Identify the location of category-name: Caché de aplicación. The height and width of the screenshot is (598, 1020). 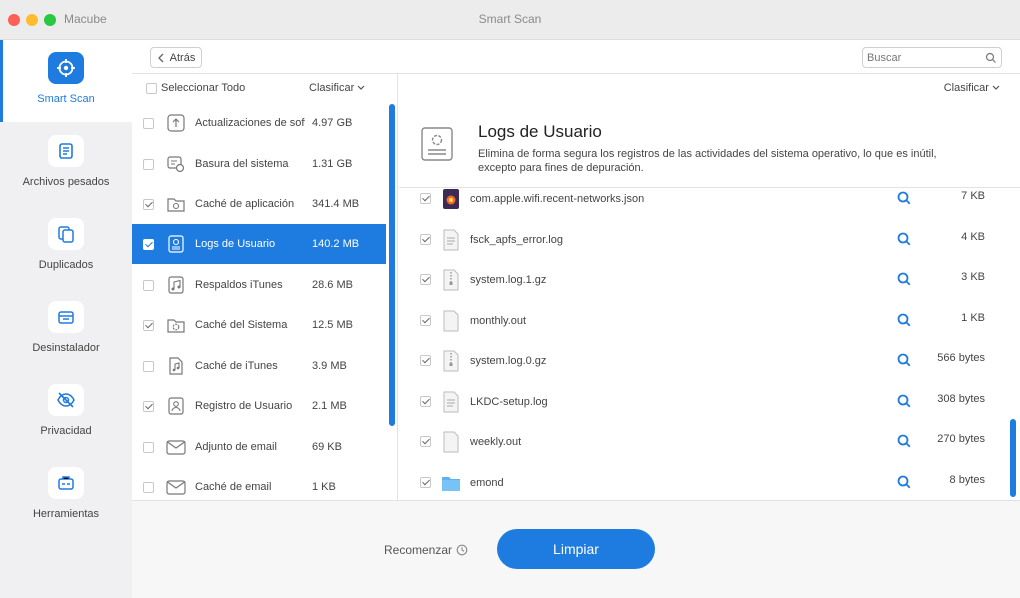
(245, 204).